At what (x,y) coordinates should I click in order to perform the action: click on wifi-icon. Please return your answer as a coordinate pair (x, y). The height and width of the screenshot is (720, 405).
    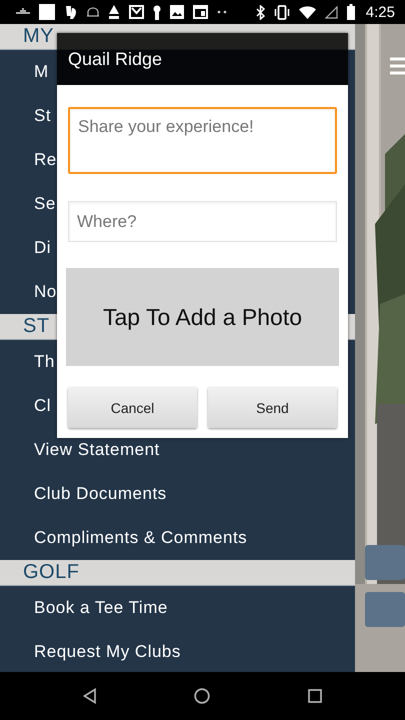
    Looking at the image, I should click on (307, 12).